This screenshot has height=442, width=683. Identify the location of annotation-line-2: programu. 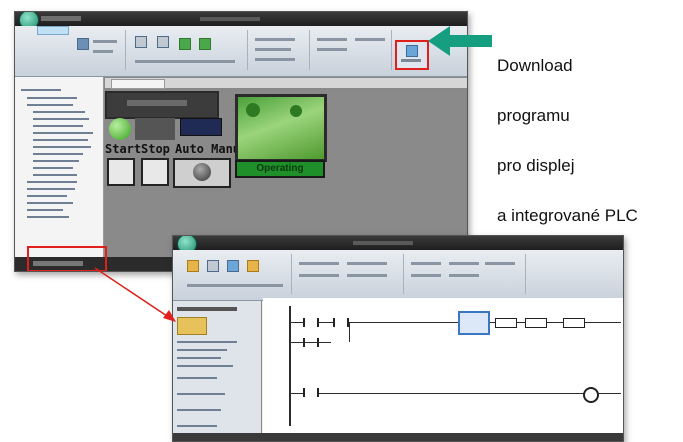
(533, 115).